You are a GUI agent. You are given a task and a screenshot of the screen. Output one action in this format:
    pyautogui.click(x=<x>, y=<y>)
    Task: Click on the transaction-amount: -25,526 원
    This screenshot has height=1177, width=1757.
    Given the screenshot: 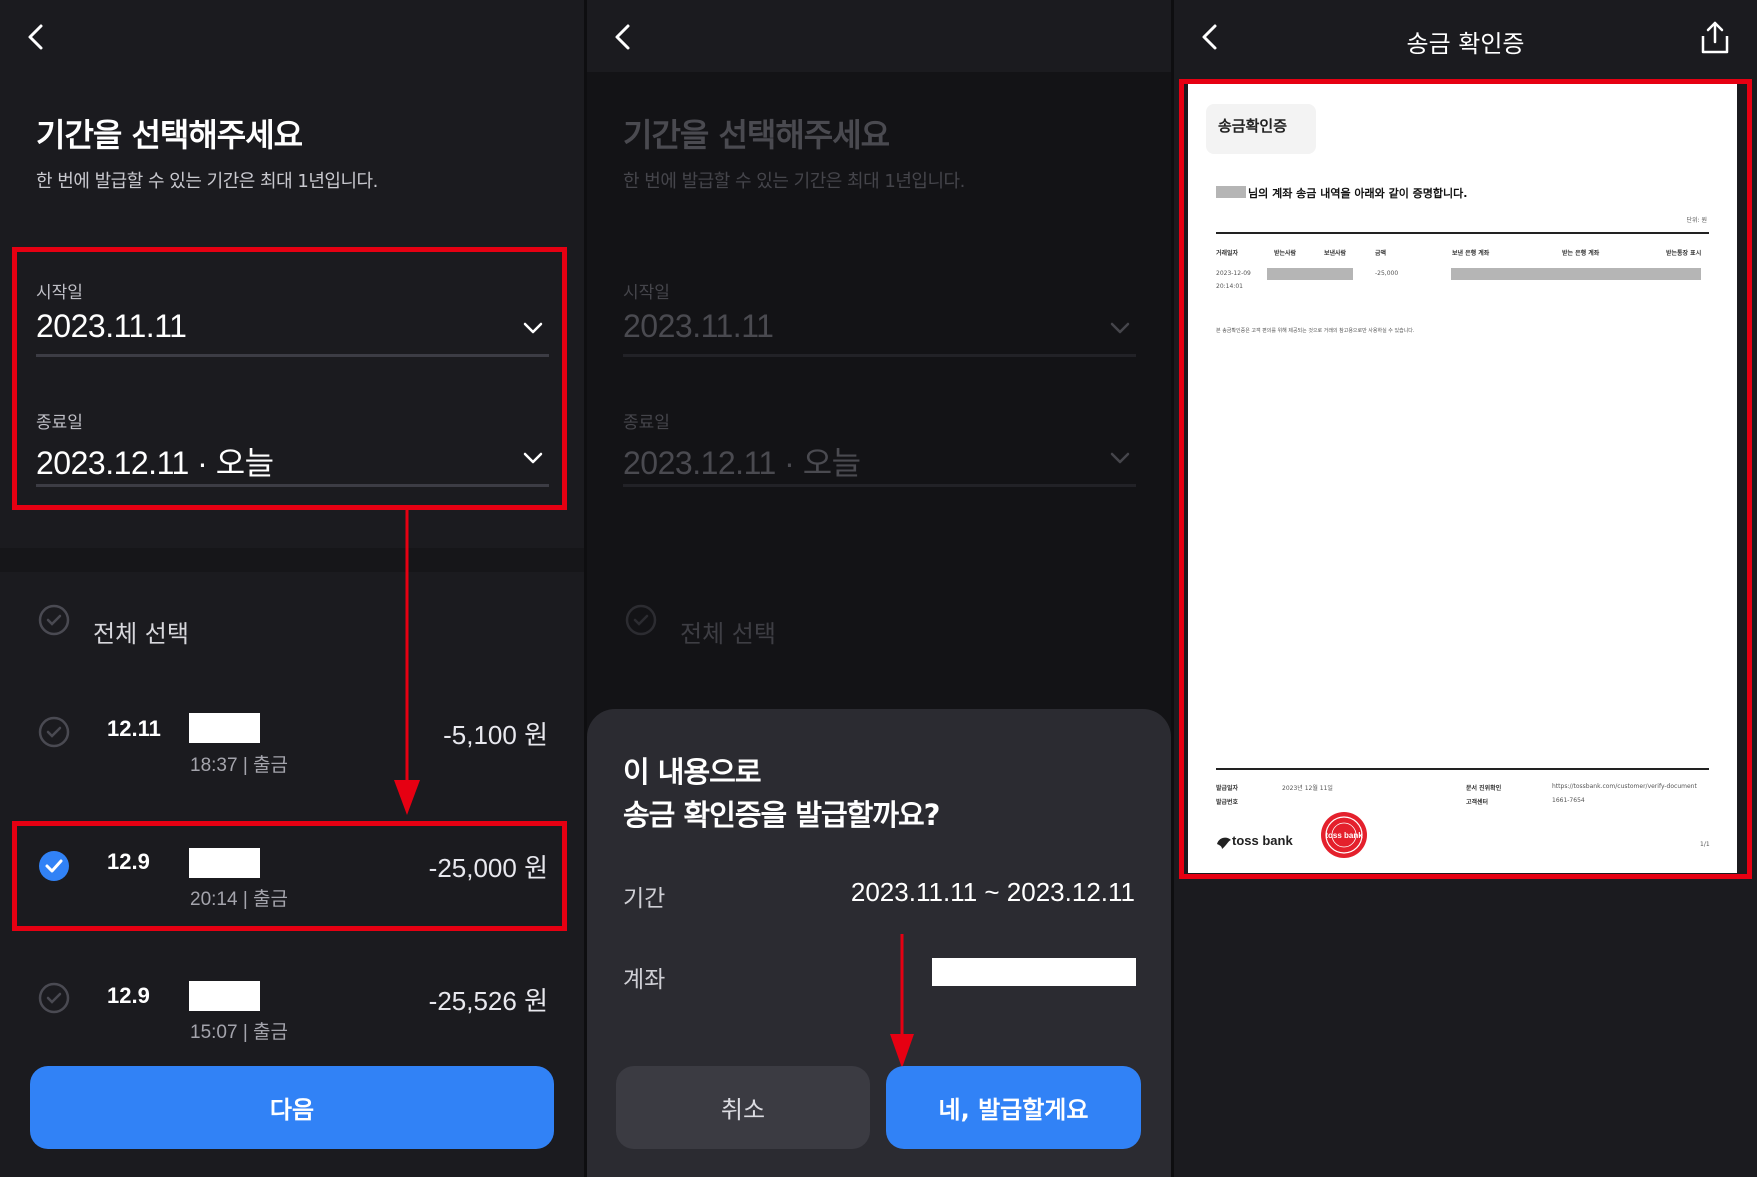 What is the action you would take?
    pyautogui.click(x=488, y=1001)
    